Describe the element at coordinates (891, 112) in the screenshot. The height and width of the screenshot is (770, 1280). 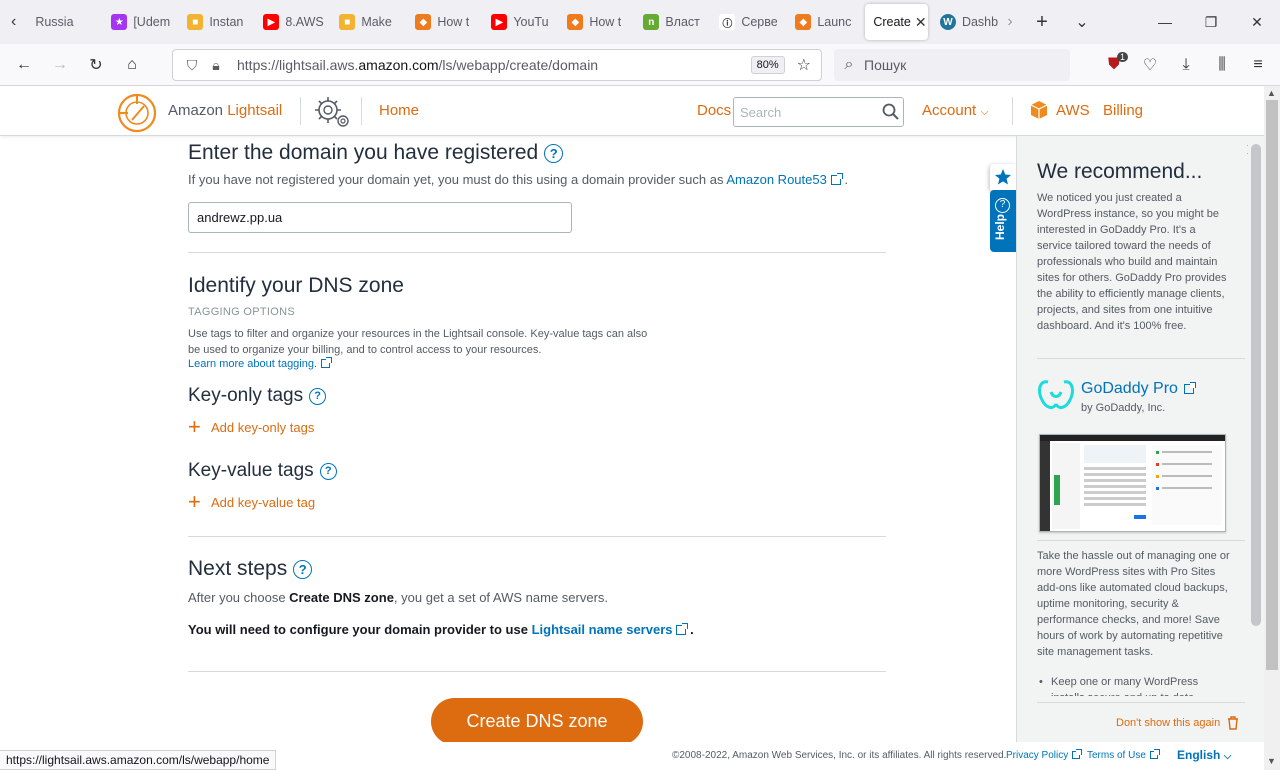
I see `search-icon` at that location.